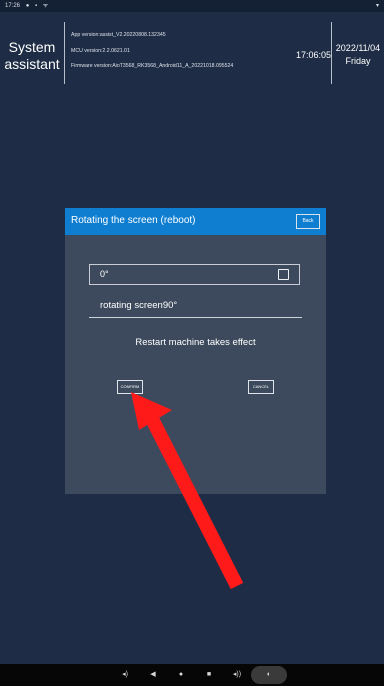 This screenshot has height=686, width=384. I want to click on home-icon: ●, so click(181, 675).